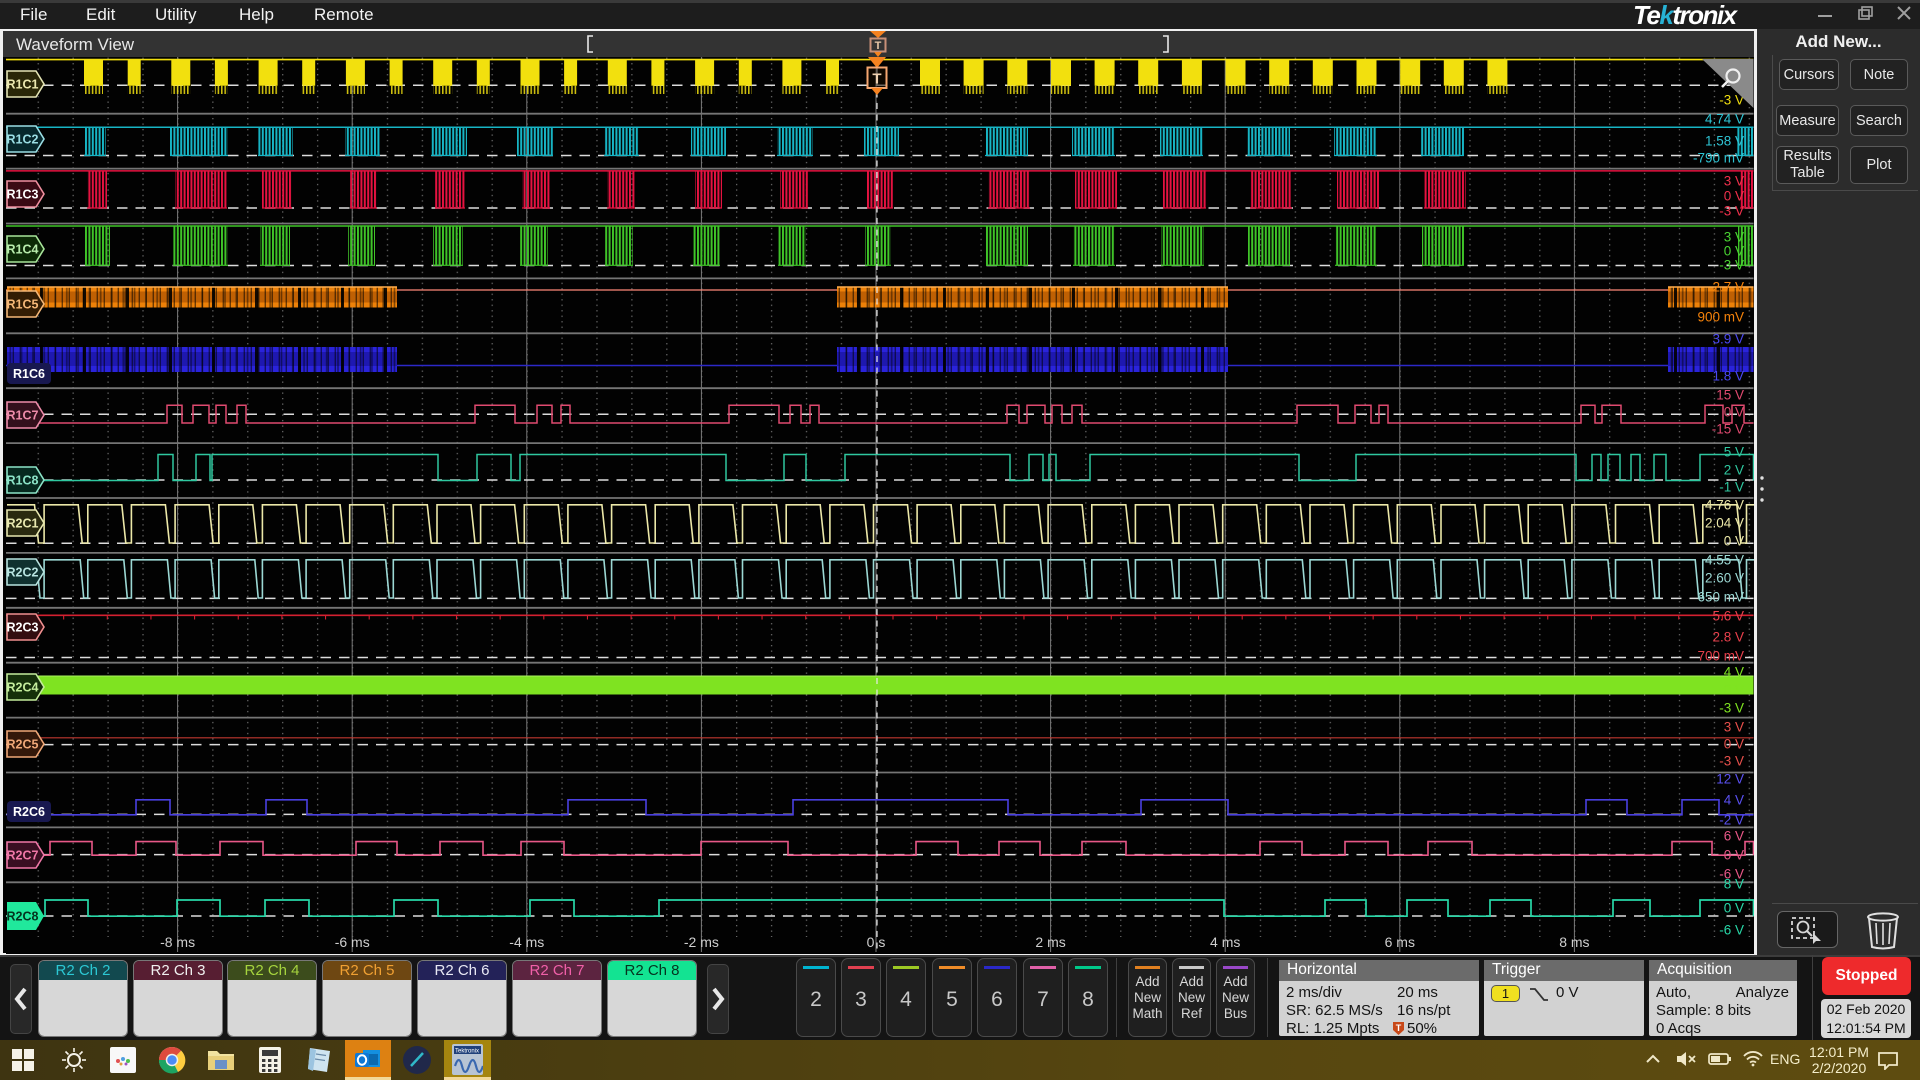 The image size is (1920, 1080). What do you see at coordinates (1728, 616) in the screenshot?
I see `svg-text: 5.6 V` at bounding box center [1728, 616].